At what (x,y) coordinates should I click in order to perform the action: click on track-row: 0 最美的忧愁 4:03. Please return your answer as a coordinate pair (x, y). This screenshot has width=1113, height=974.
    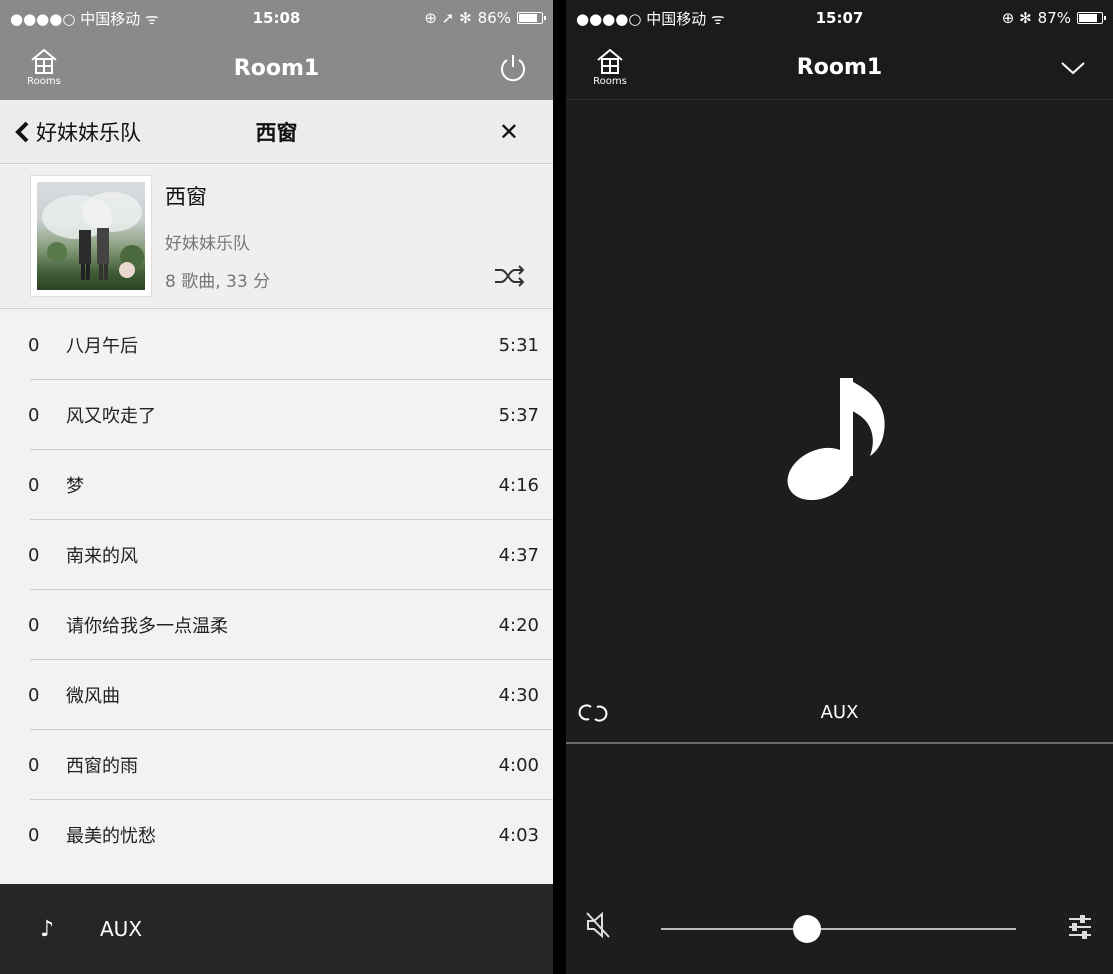
    Looking at the image, I should click on (276, 835).